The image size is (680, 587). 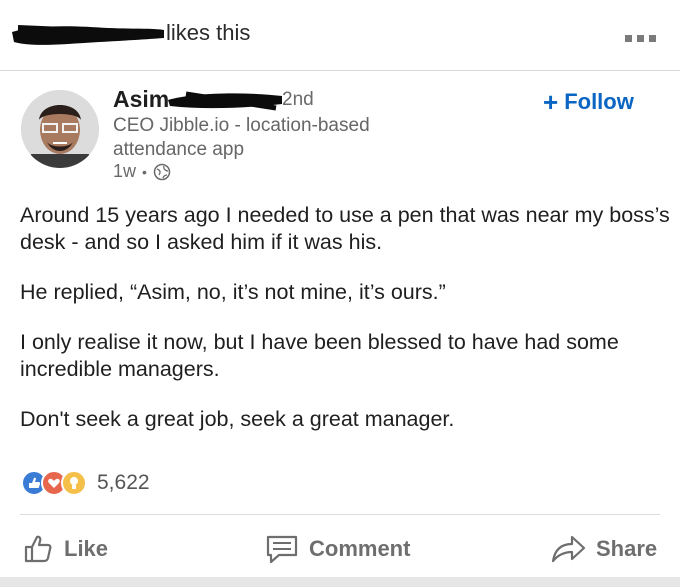 I want to click on connection-degree: 2nd, so click(x=298, y=99).